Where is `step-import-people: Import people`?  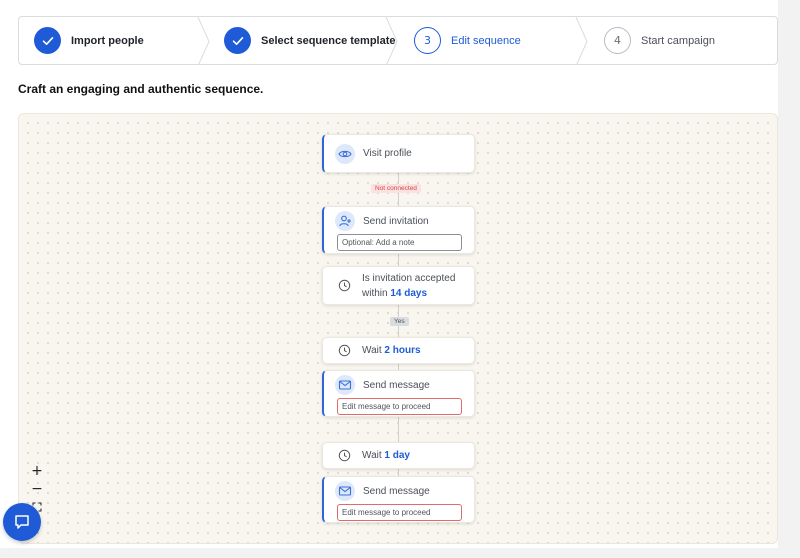
step-import-people: Import people is located at coordinates (89, 40).